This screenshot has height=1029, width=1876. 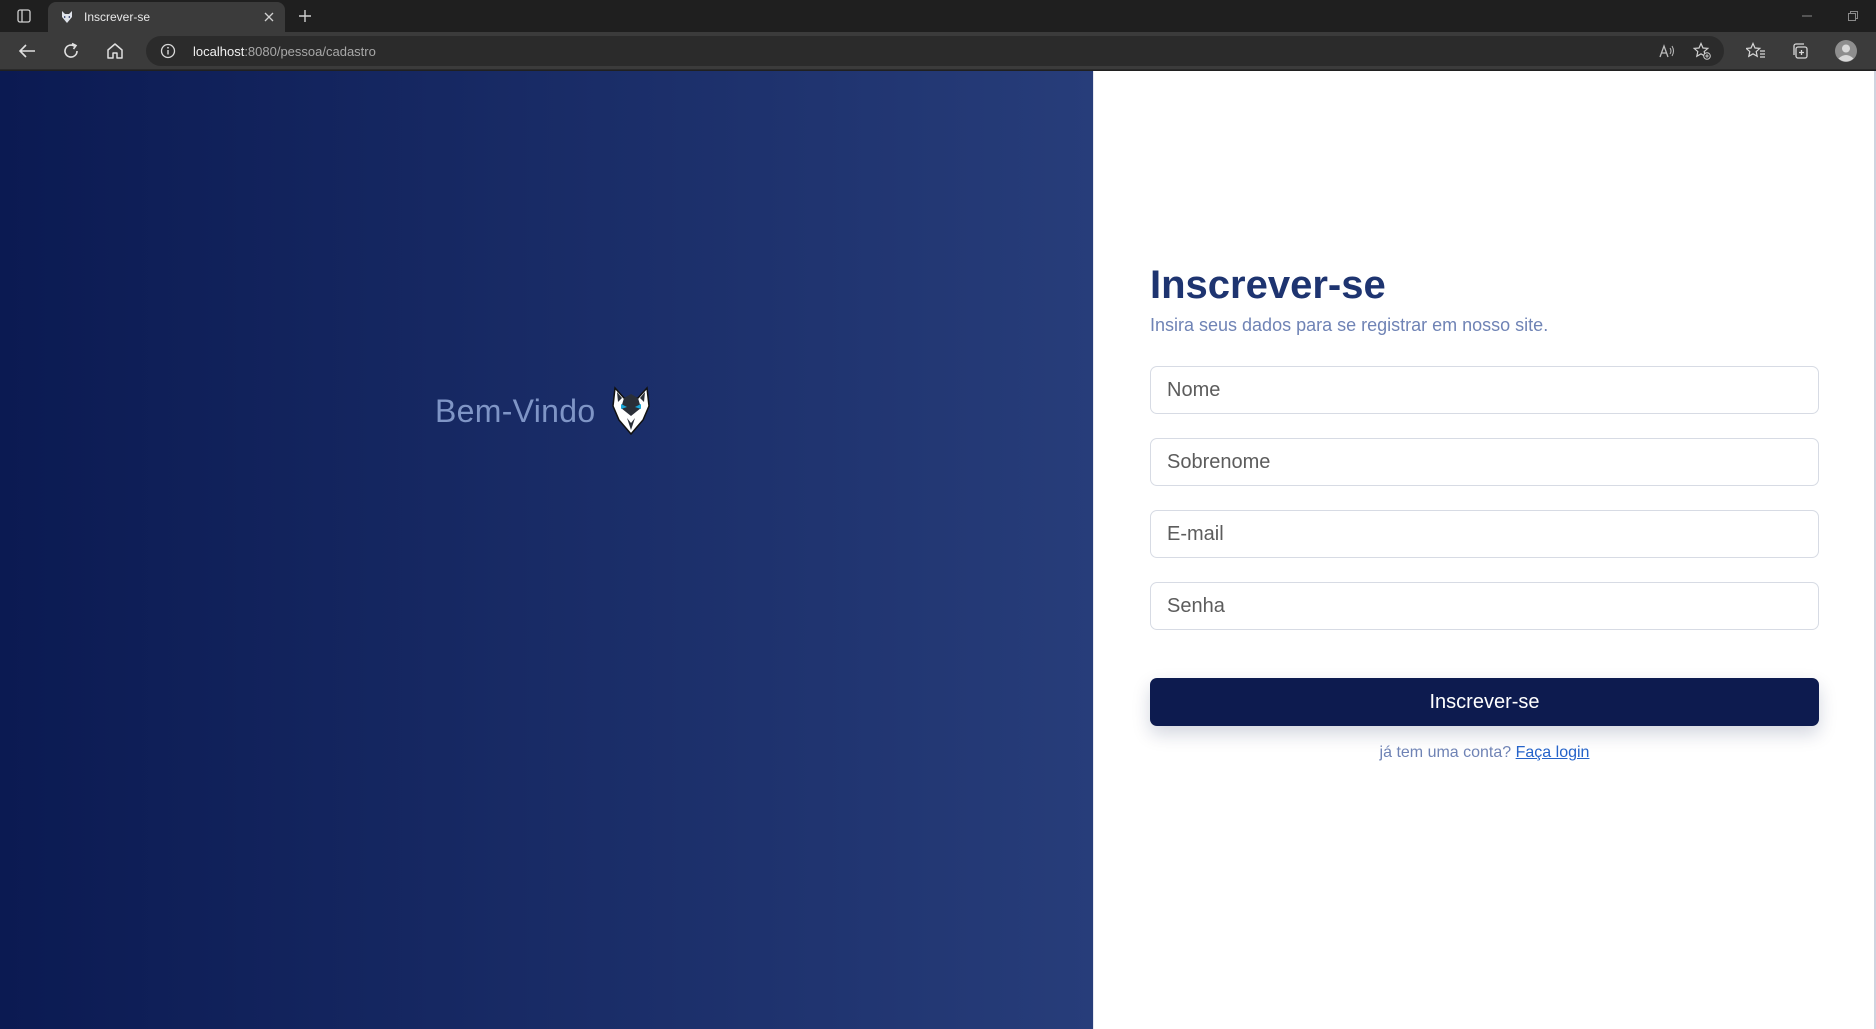 I want to click on url-text: localhost:8080/pessoa/cadastro, so click(x=284, y=51).